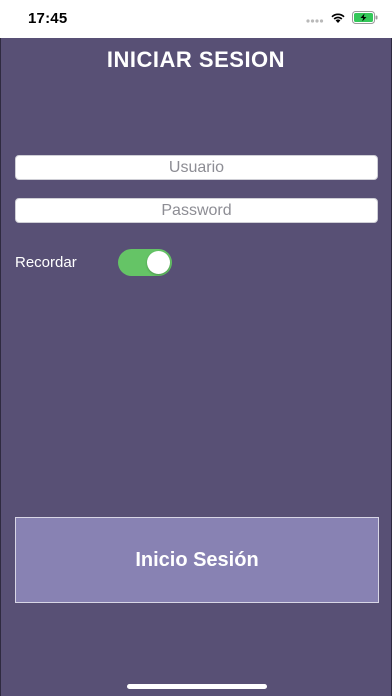 Image resolution: width=392 pixels, height=696 pixels. What do you see at coordinates (196, 210) in the screenshot?
I see `password-field: Password` at bounding box center [196, 210].